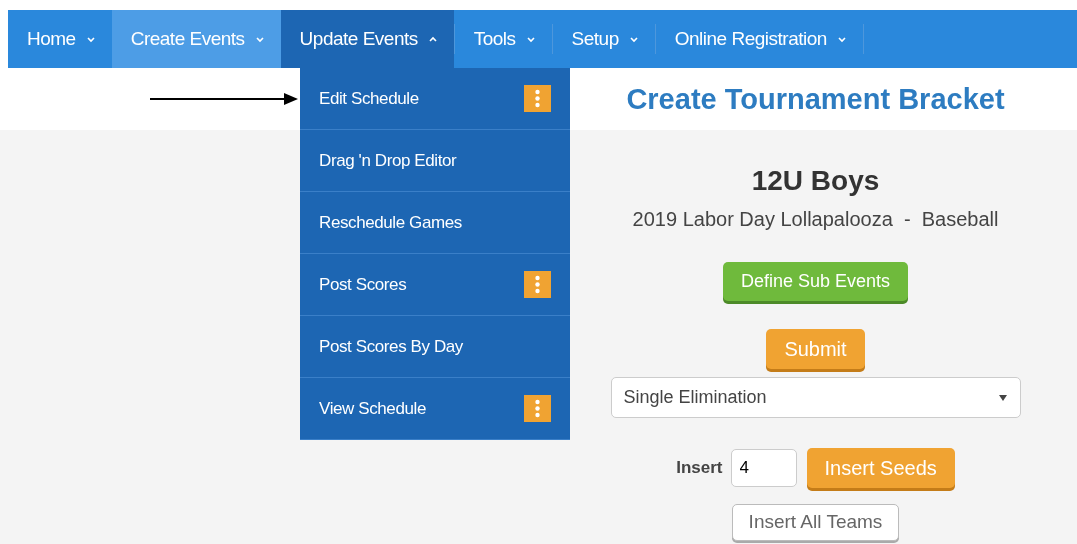  I want to click on menu-item: Drag 'n Drop Editor, so click(435, 161).